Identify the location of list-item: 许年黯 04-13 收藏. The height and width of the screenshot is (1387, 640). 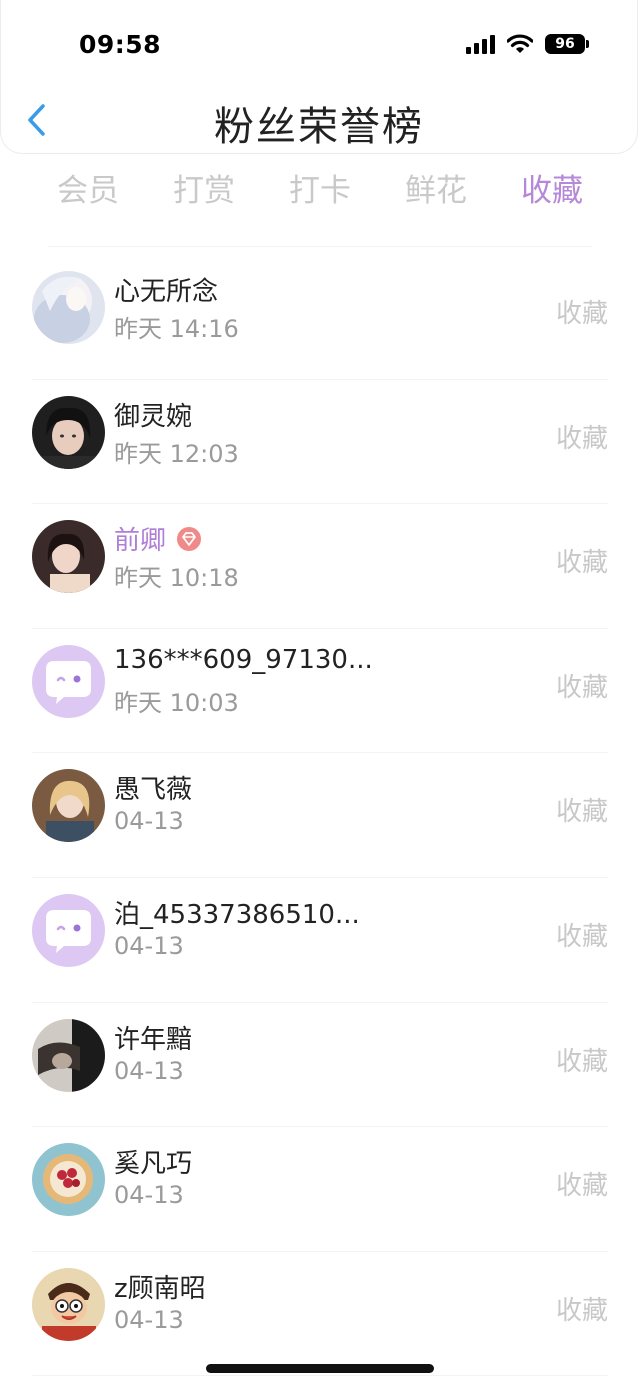
(320, 1065).